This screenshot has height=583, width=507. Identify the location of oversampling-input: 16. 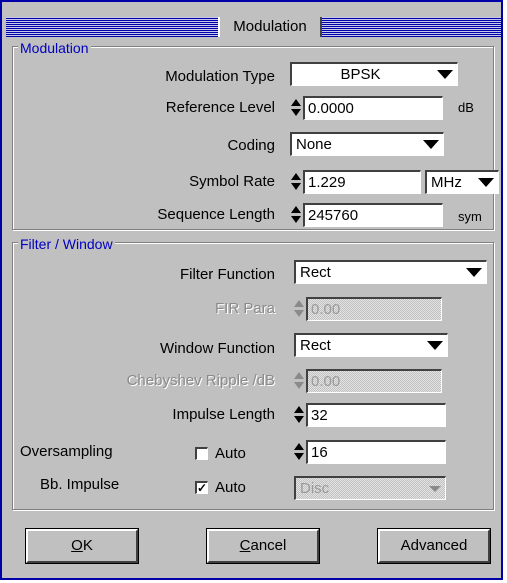
(376, 452).